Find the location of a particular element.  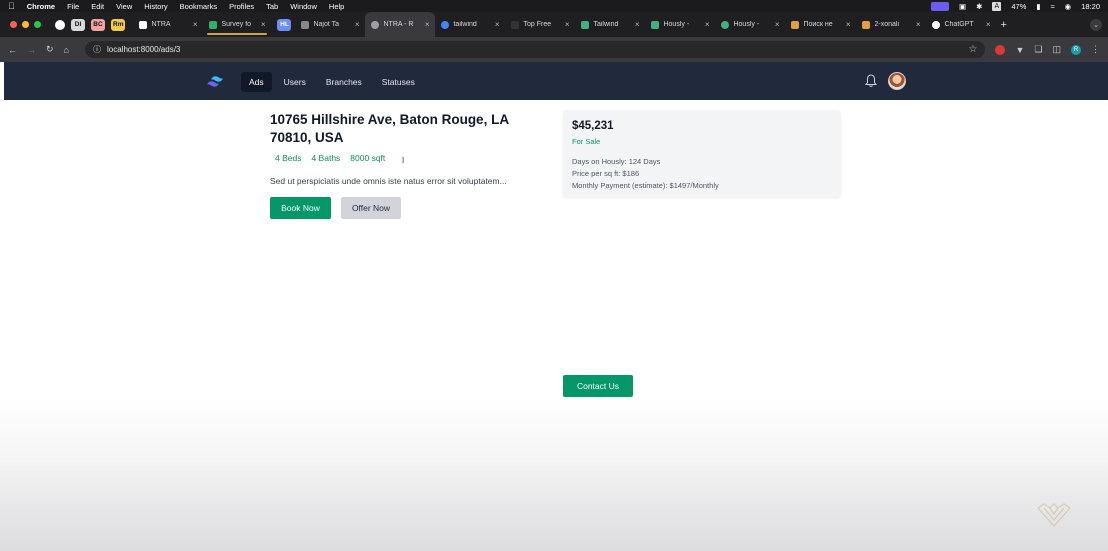

menu-file: File is located at coordinates (73, 6).